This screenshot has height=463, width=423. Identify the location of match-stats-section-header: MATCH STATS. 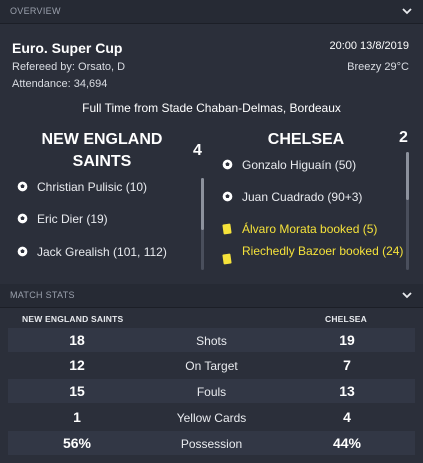
(211, 296).